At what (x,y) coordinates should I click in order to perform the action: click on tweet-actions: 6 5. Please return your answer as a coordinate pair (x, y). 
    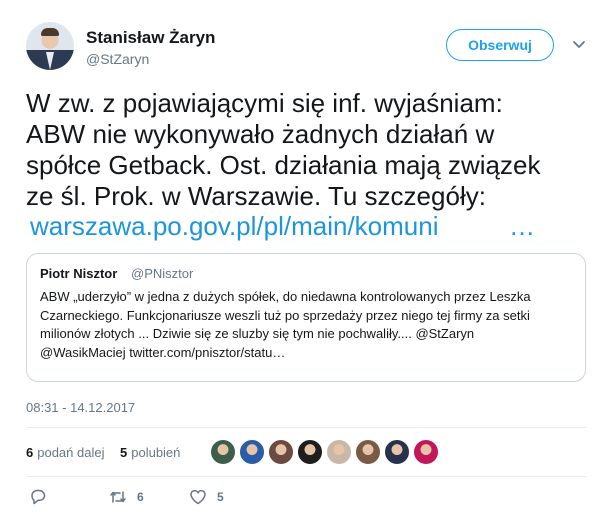
    Looking at the image, I should click on (306, 498).